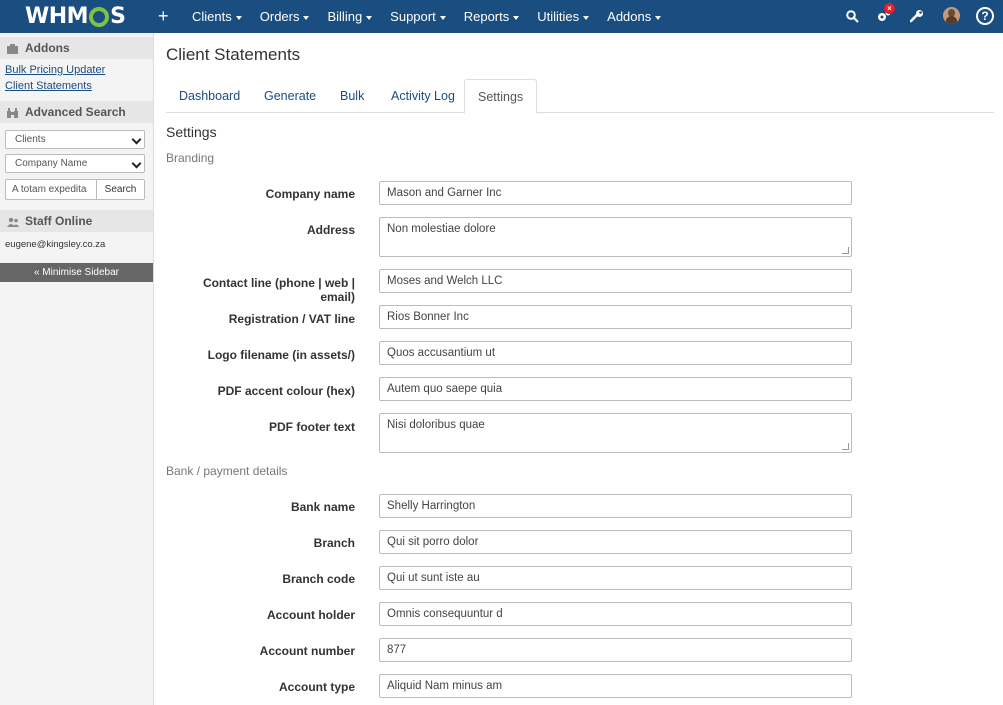  What do you see at coordinates (12, 112) in the screenshot?
I see `binoculars-icon` at bounding box center [12, 112].